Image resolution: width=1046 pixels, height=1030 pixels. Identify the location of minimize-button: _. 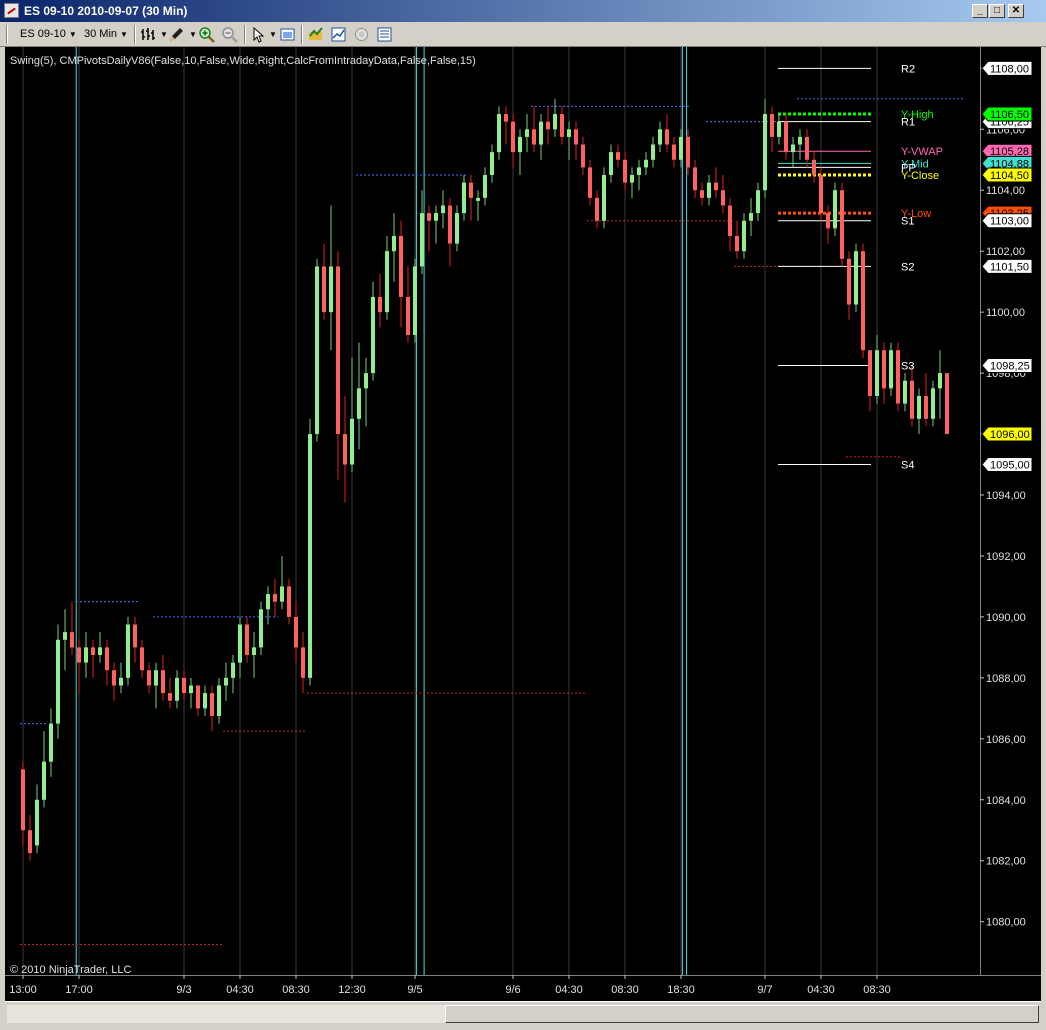
(980, 11).